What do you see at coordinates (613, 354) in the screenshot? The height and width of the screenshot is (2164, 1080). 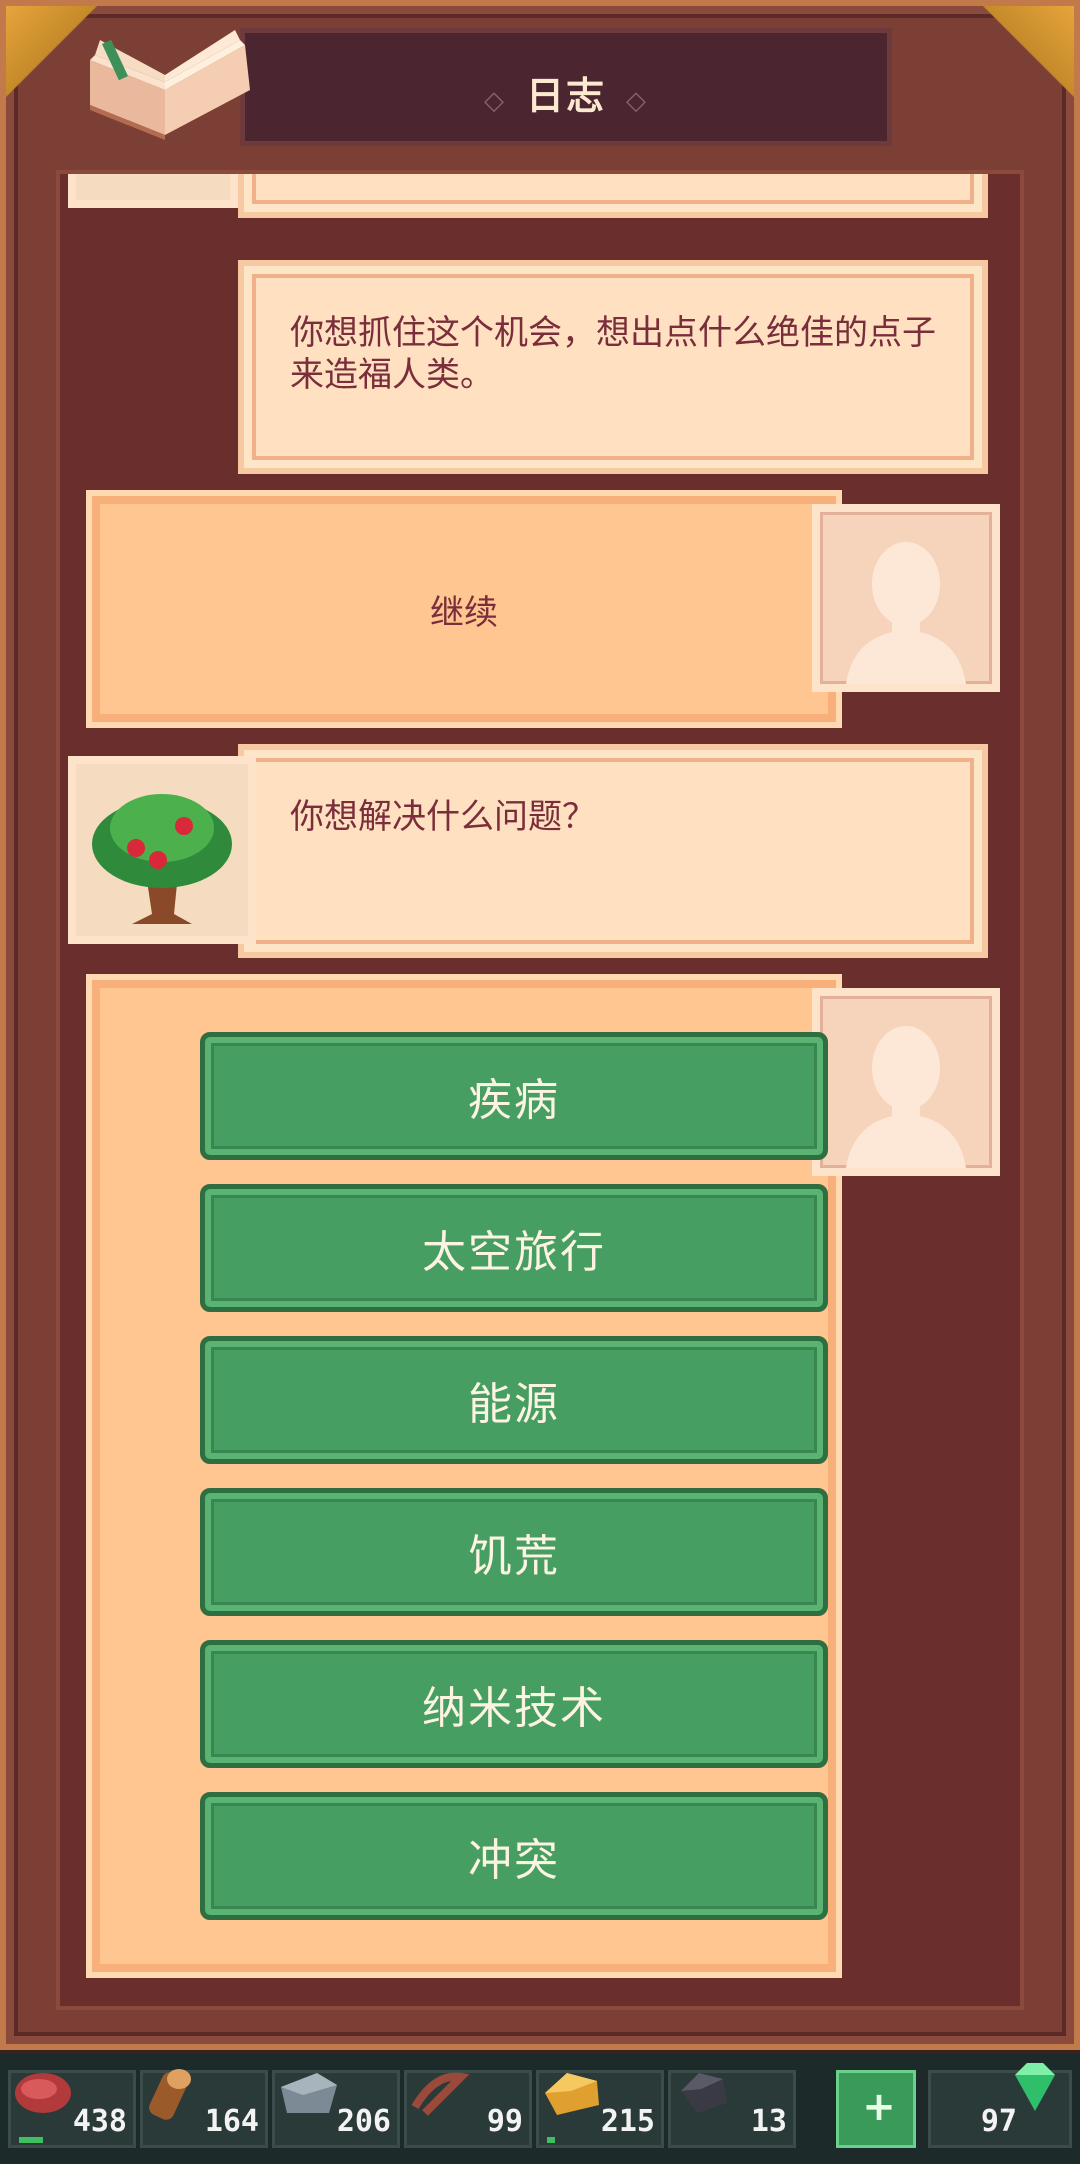 I see `narration-text: 你想抓住这个机会，想出点什么绝佳的点子来造福人类。` at bounding box center [613, 354].